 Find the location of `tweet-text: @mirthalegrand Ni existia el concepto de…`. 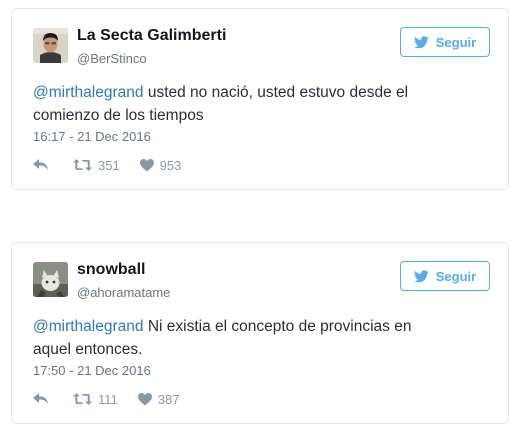

tweet-text: @mirthalegrand Ni existia el concepto de… is located at coordinates (243, 338).